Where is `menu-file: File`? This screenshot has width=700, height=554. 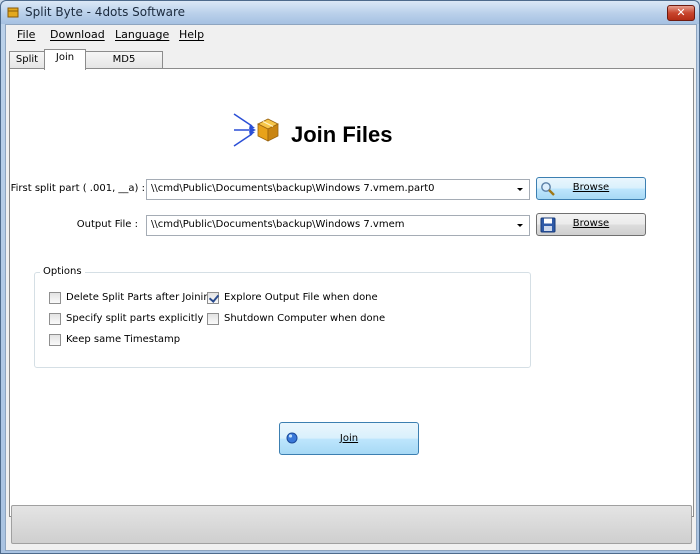
menu-file: File is located at coordinates (26, 34).